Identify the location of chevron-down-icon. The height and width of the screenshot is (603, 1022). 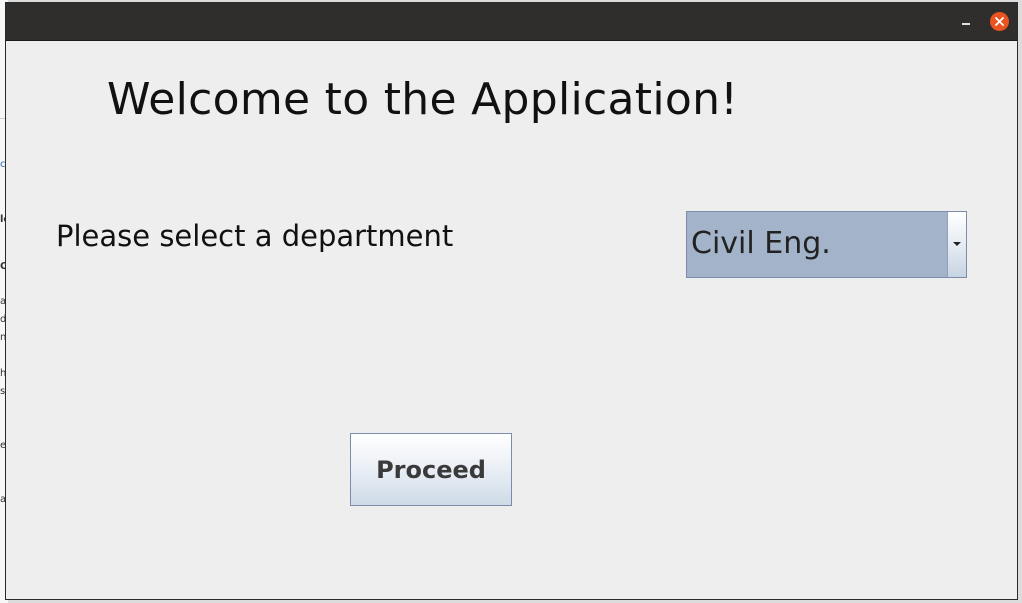
(957, 244).